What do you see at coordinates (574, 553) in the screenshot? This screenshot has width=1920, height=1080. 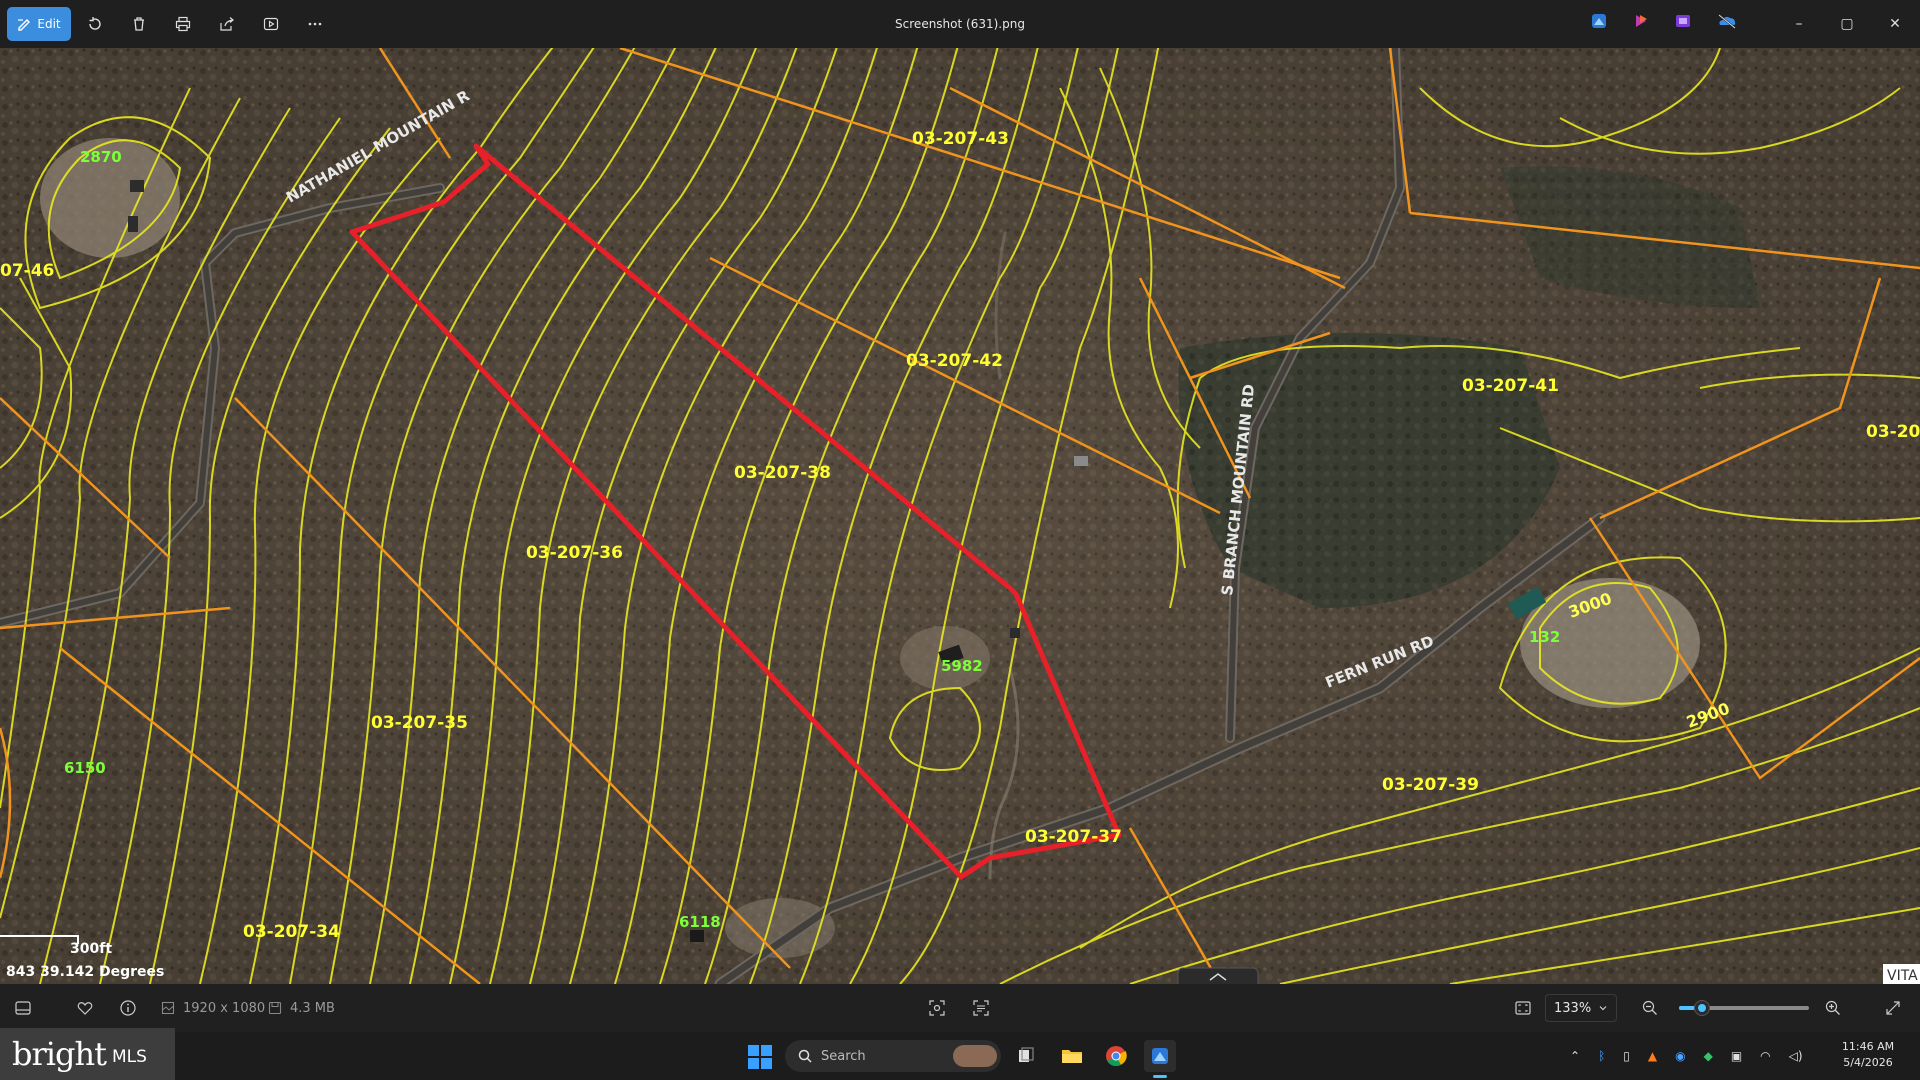 I see `parcel-label: 03-207-36` at bounding box center [574, 553].